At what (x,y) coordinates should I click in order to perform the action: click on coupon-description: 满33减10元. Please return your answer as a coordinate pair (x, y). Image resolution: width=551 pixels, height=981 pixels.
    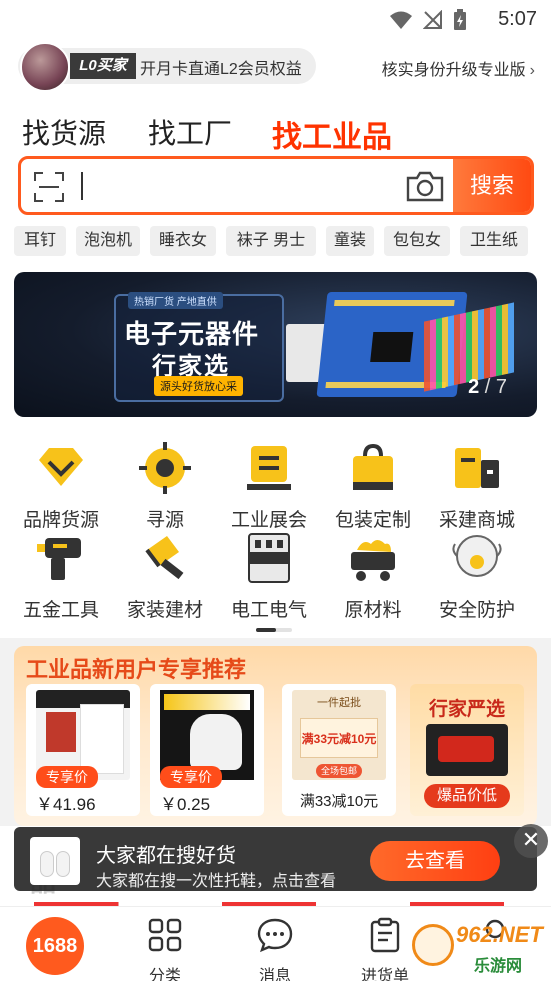
    Looking at the image, I should click on (339, 801).